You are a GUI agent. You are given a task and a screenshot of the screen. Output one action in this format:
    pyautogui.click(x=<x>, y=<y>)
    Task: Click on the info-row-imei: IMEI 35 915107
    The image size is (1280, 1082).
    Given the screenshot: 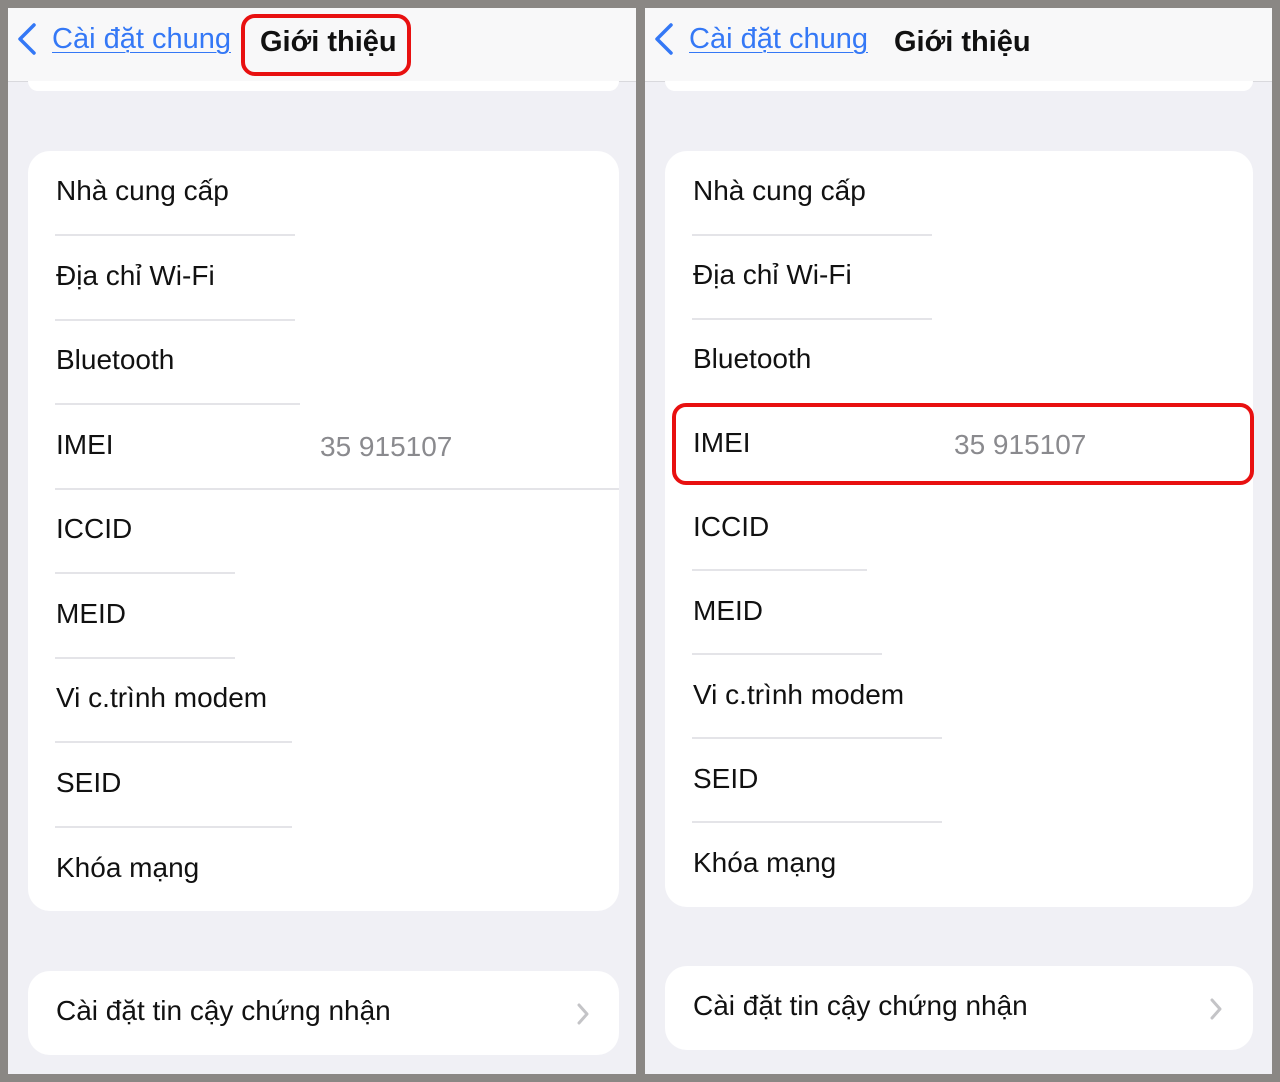 What is the action you would take?
    pyautogui.click(x=323, y=447)
    